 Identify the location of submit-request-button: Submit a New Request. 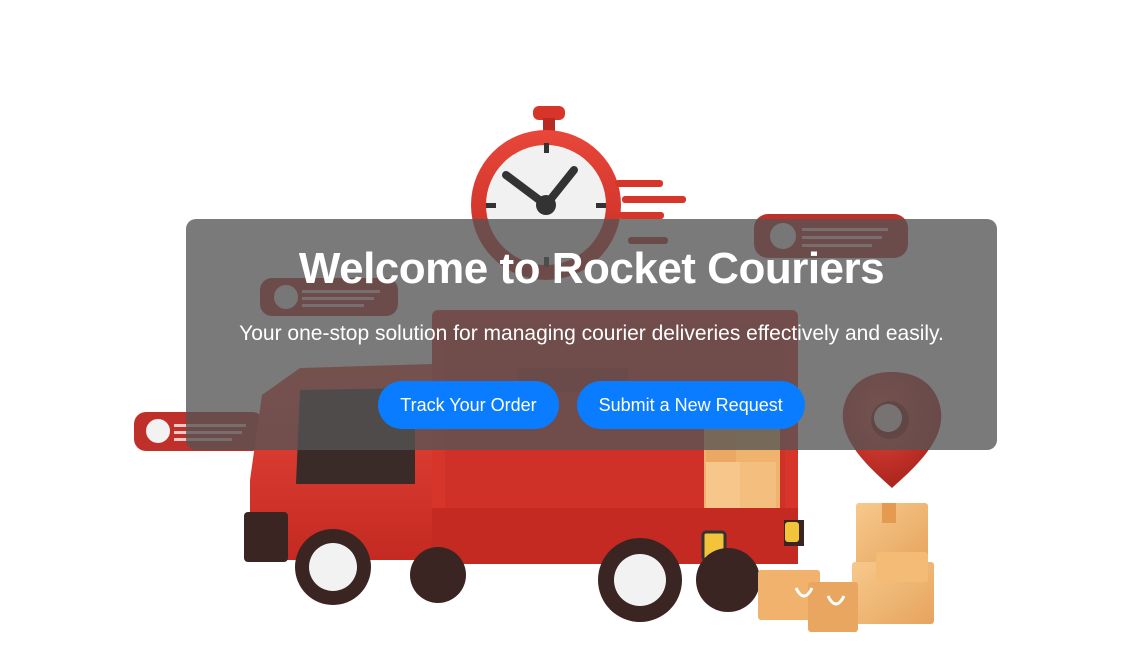
(690, 405).